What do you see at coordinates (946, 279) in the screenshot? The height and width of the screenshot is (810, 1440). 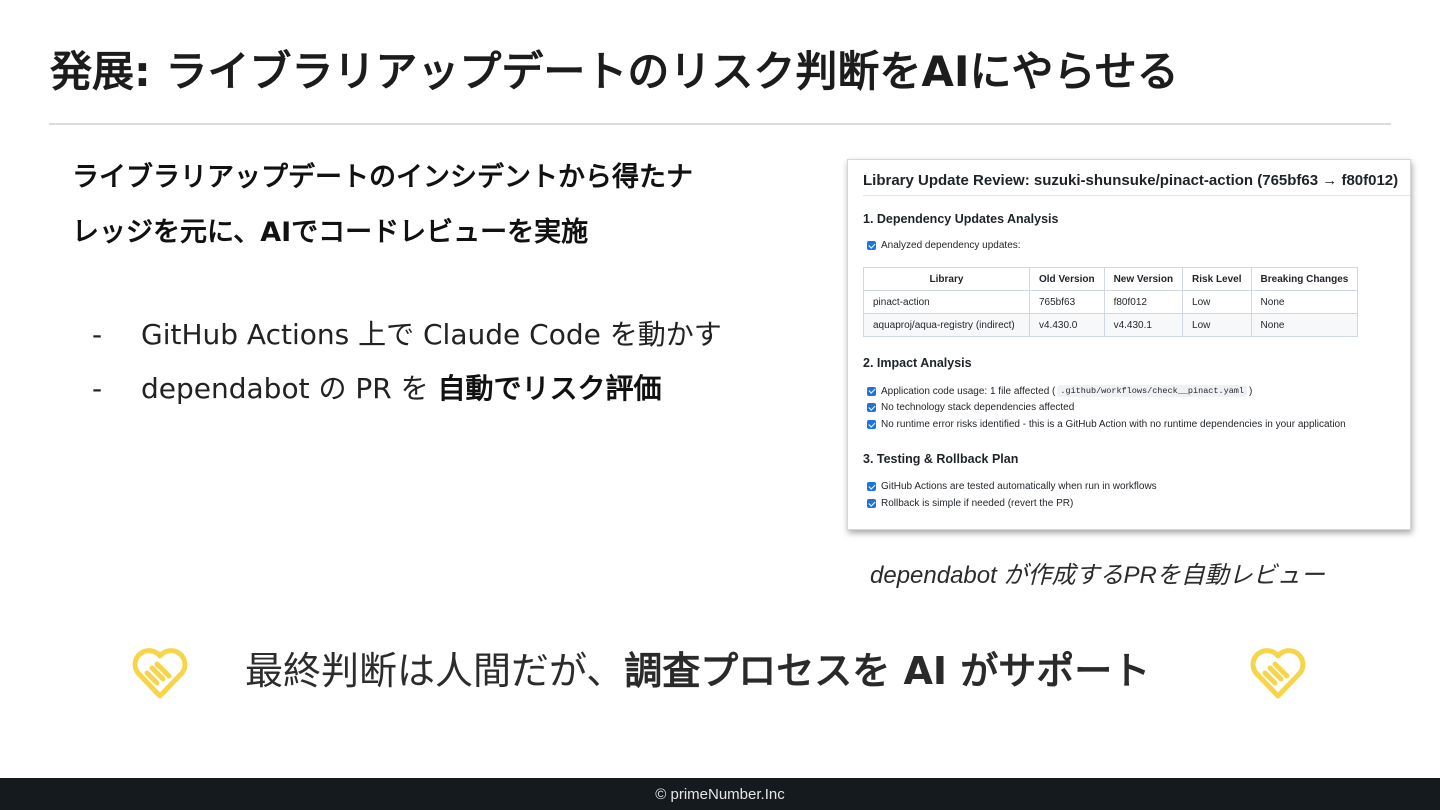 I see `column-header: Library` at bounding box center [946, 279].